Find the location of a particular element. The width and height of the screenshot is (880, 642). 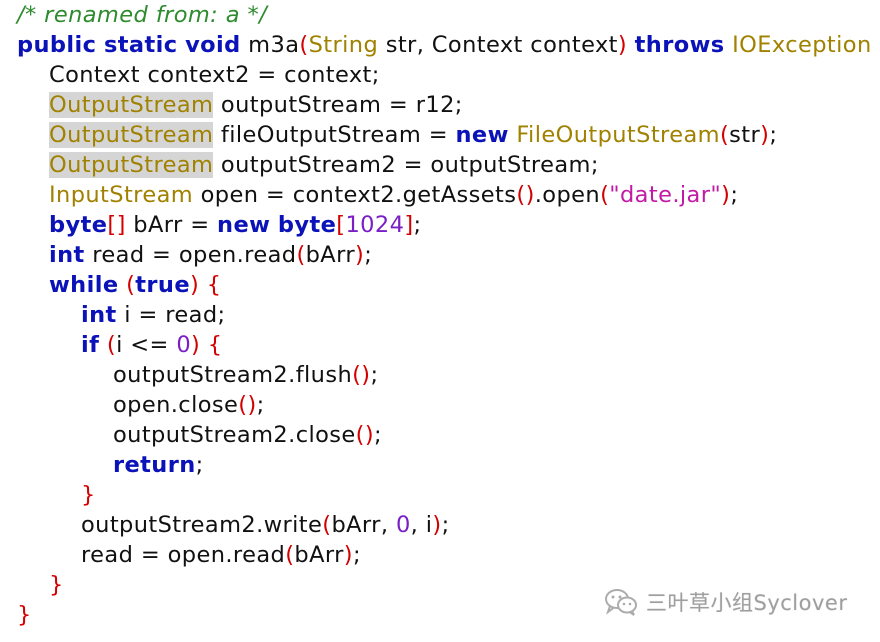

code-line: outputStream2.write(bArr, 0, i); is located at coordinates (448, 525).